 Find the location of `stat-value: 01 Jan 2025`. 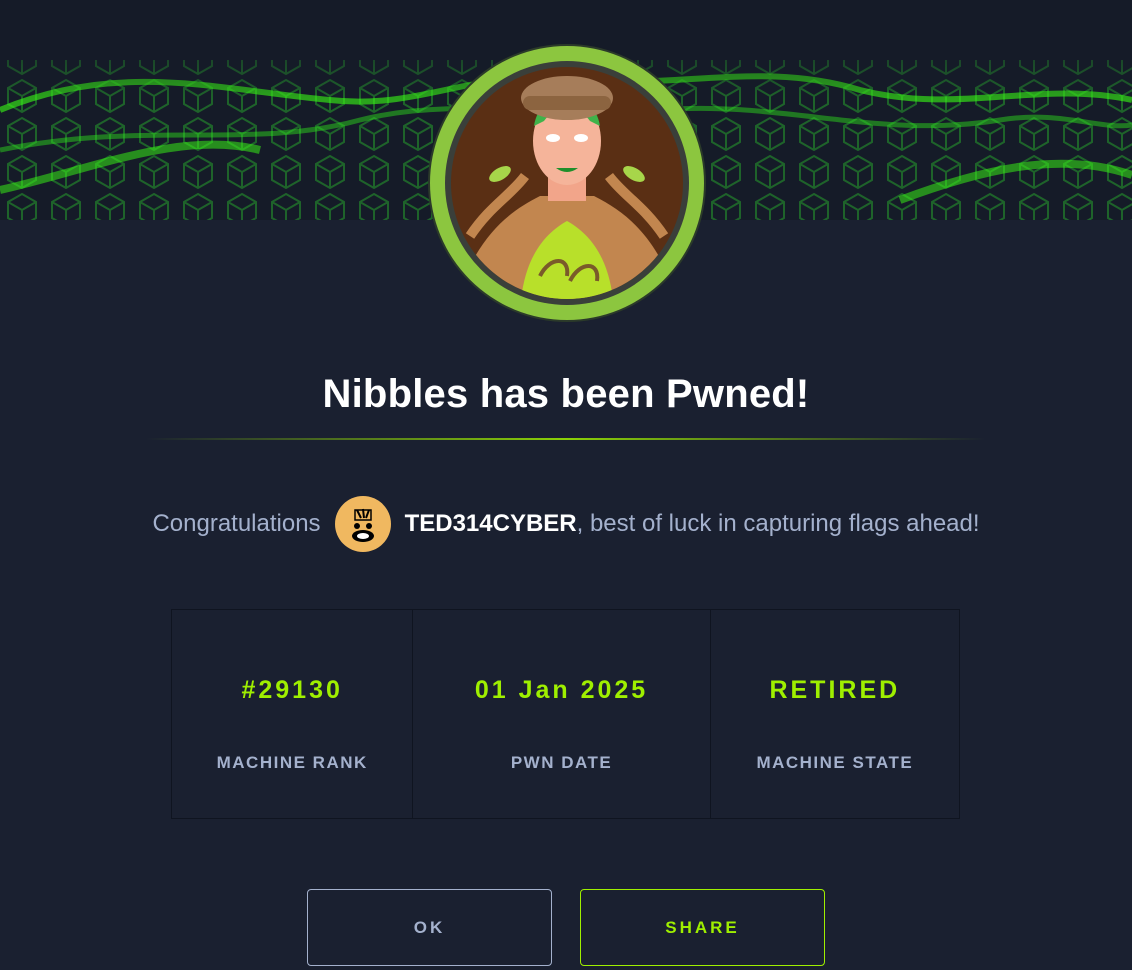

stat-value: 01 Jan 2025 is located at coordinates (561, 690).